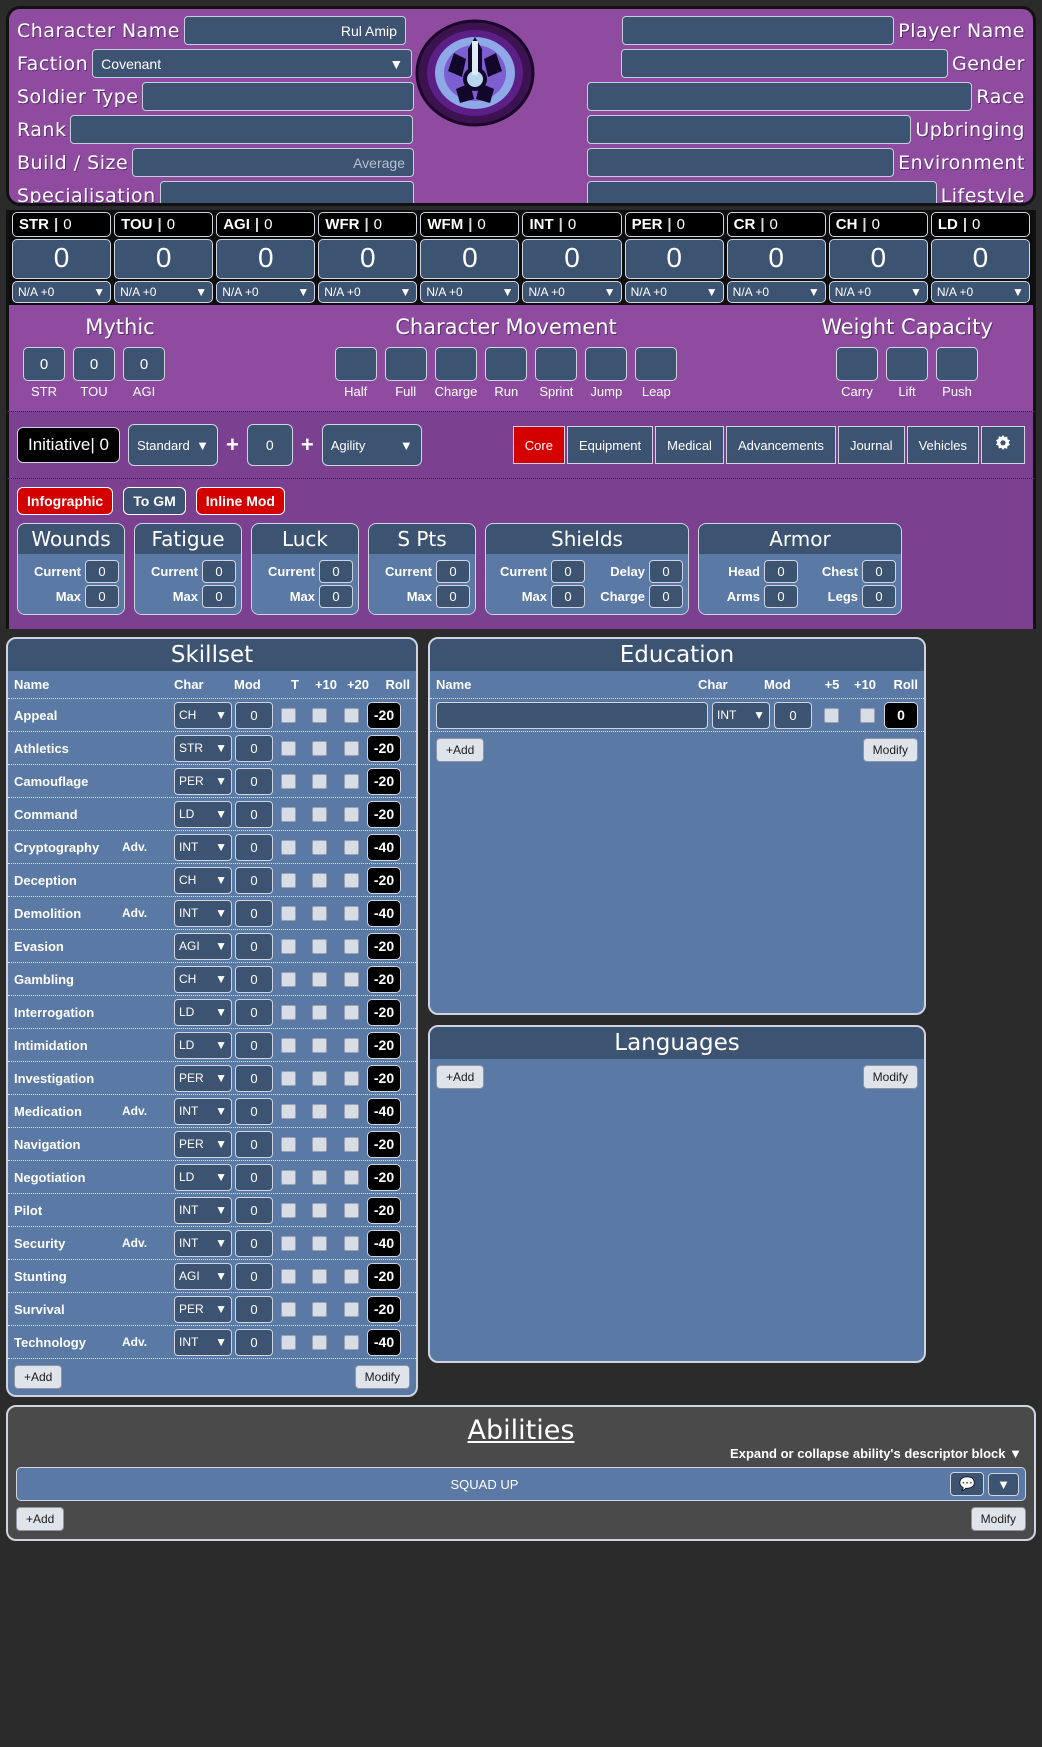  Describe the element at coordinates (901, 715) in the screenshot. I see `education-roll-button: 0` at that location.